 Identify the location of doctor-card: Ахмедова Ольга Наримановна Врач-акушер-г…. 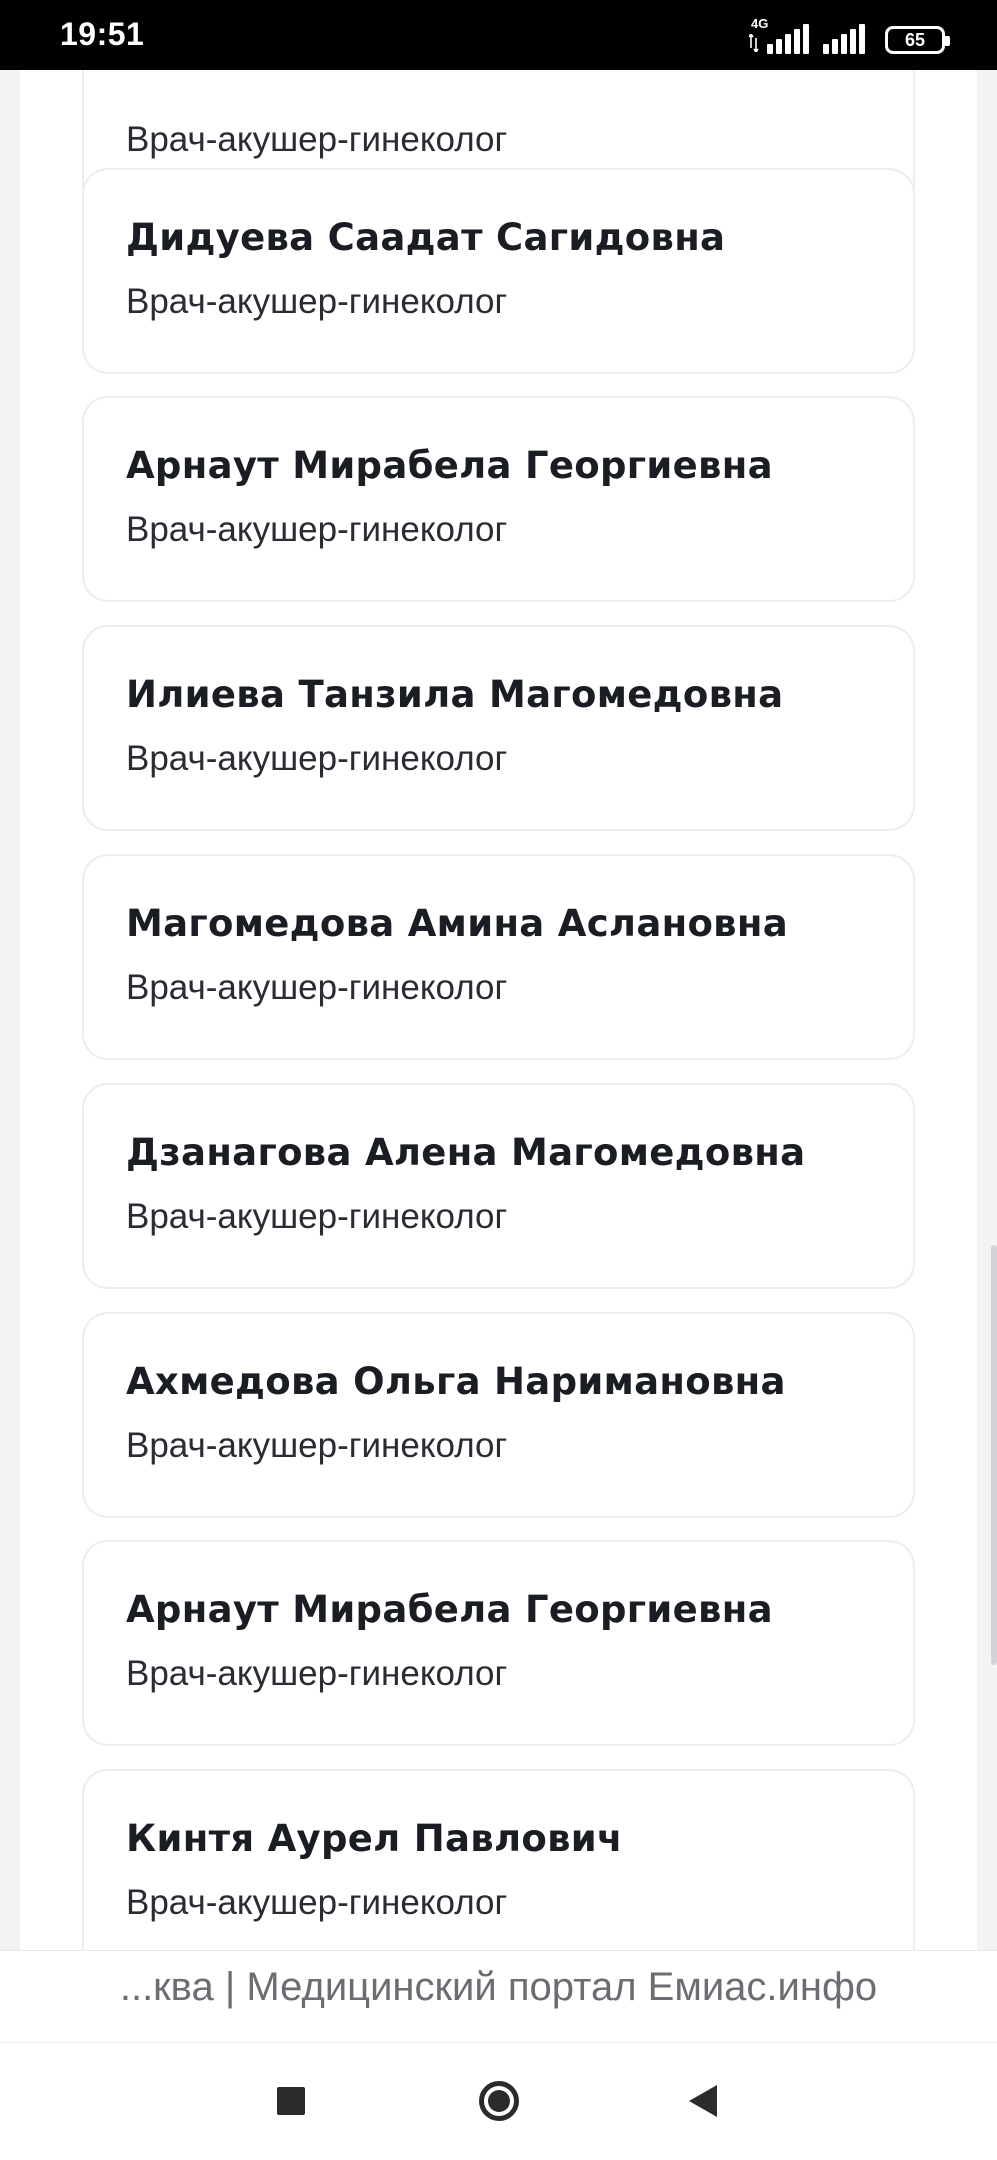
(498, 1415).